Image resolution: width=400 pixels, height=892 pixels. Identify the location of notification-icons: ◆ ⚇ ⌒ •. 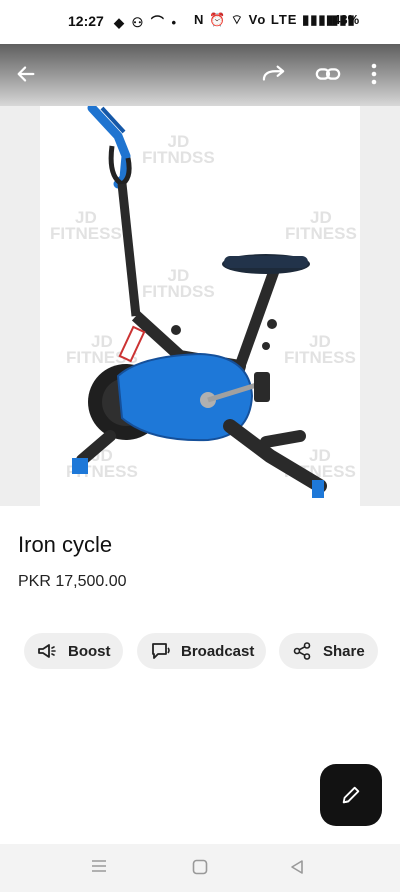
(146, 22).